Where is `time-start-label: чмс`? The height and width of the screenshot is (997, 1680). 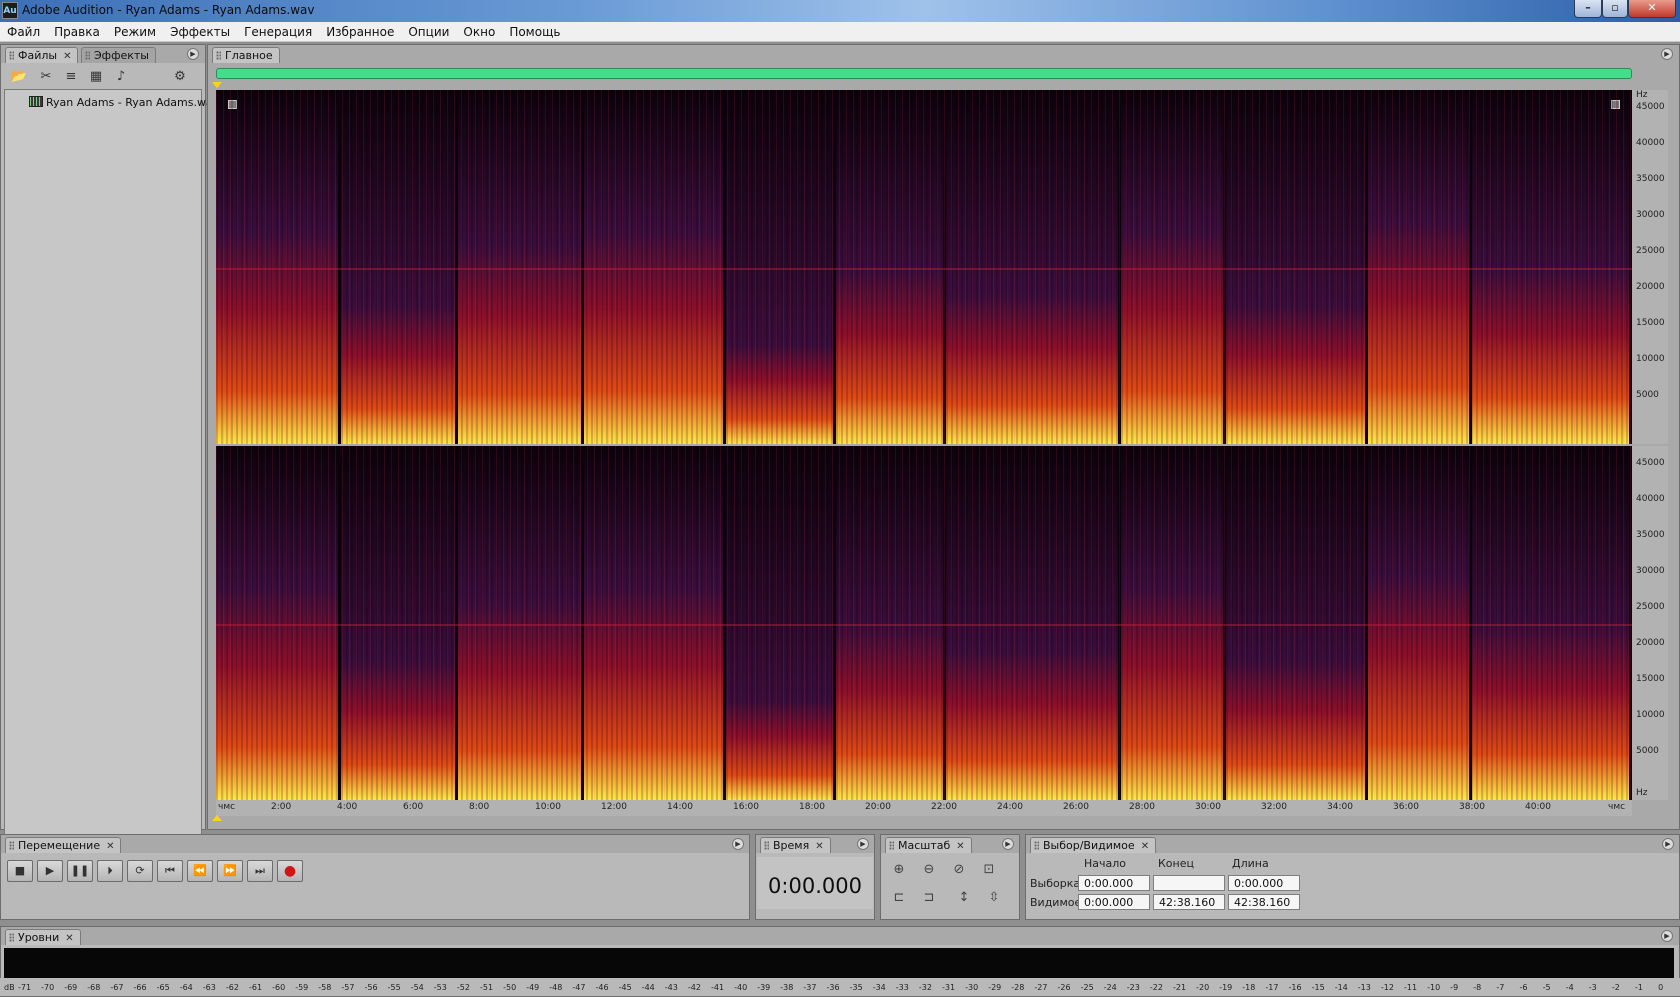 time-start-label: чмс is located at coordinates (227, 807).